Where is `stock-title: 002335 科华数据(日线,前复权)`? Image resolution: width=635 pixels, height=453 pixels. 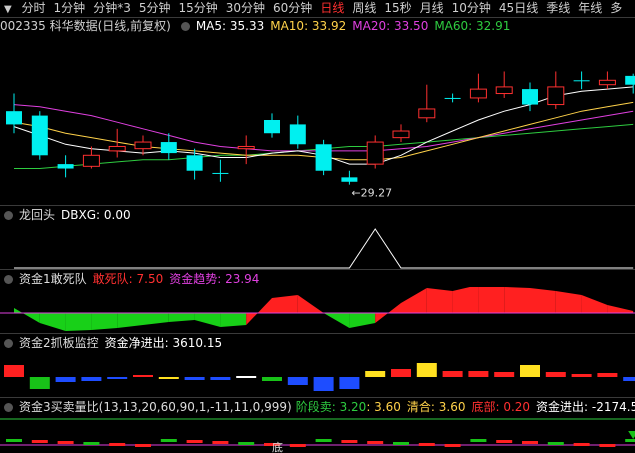 stock-title: 002335 科华数据(日线,前复权) is located at coordinates (85, 26).